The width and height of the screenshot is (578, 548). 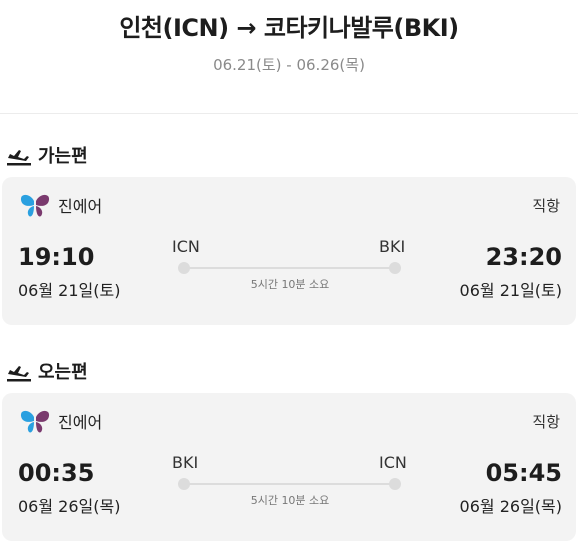 What do you see at coordinates (523, 257) in the screenshot?
I see `arrival-time: 23:20` at bounding box center [523, 257].